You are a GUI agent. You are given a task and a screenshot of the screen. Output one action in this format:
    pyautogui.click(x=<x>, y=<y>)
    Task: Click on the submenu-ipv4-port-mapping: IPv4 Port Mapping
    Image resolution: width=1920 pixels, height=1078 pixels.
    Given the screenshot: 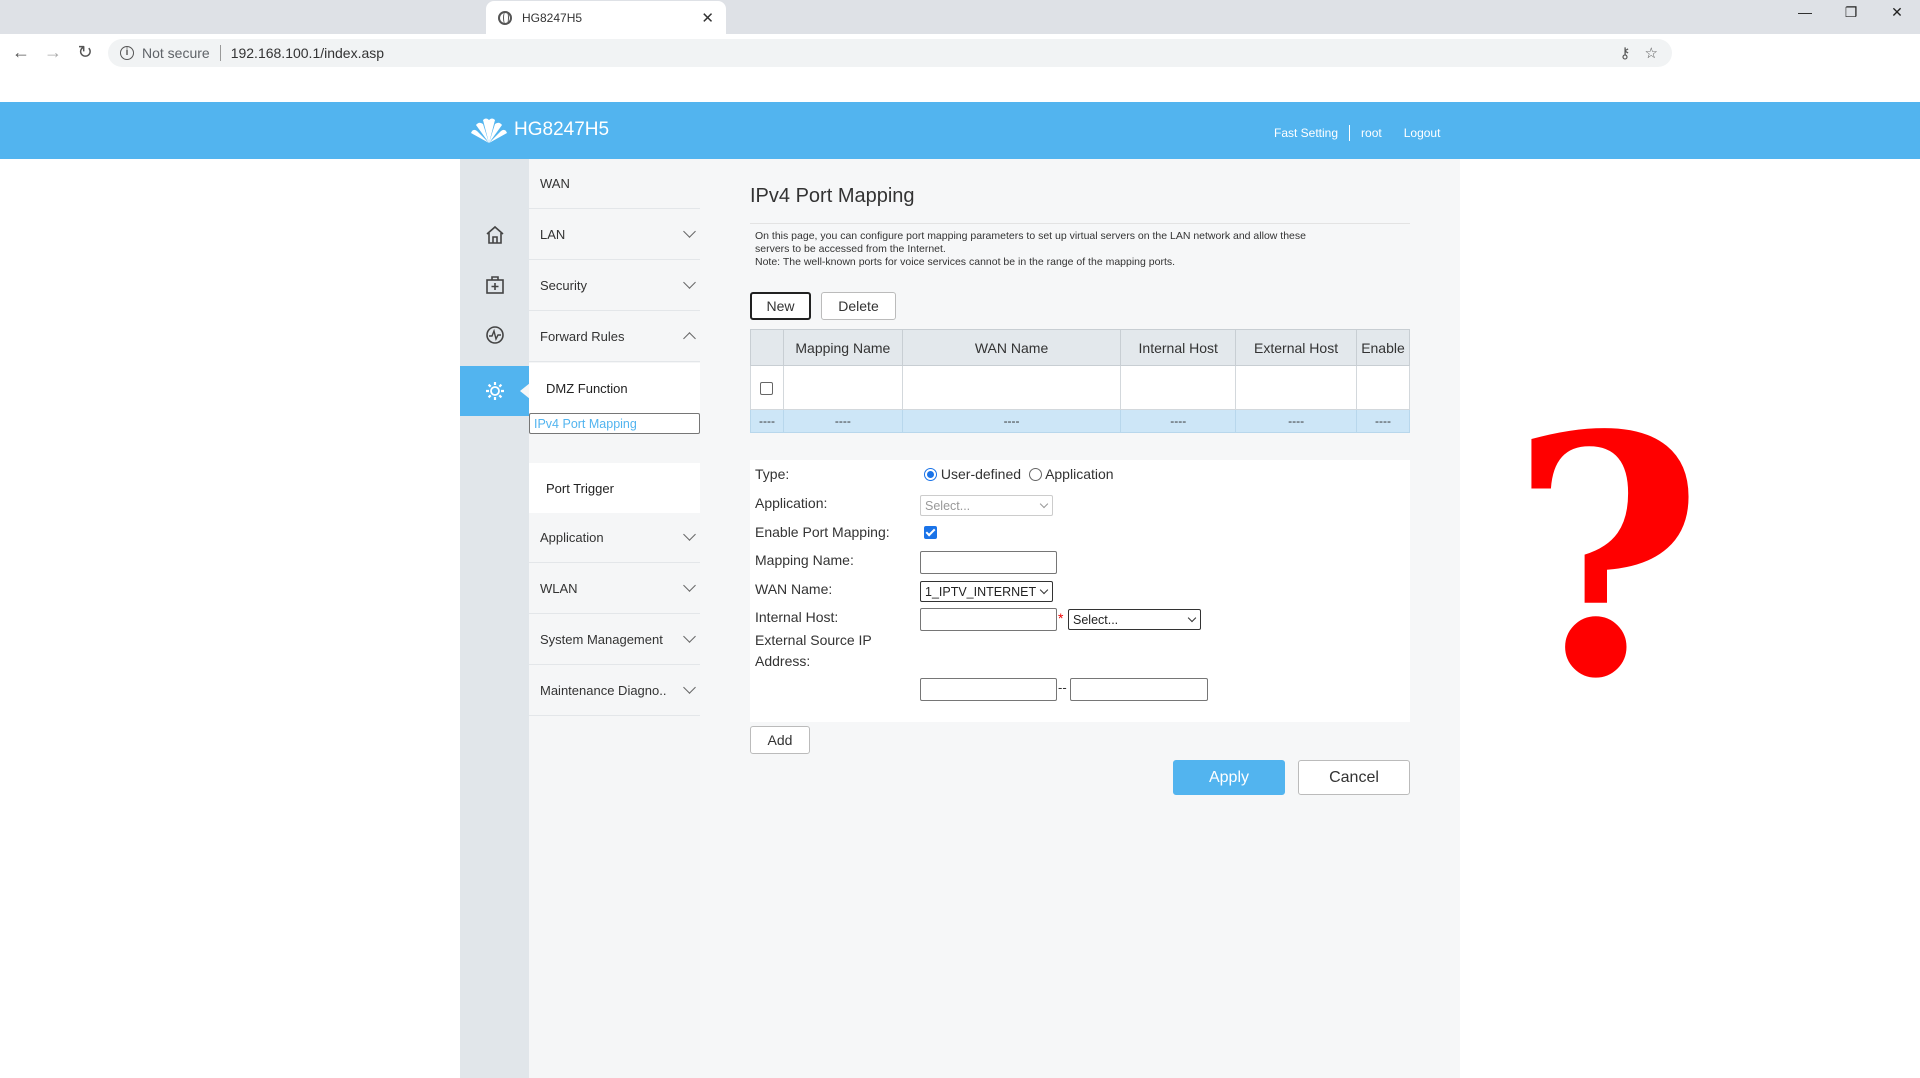 What is the action you would take?
    pyautogui.click(x=614, y=423)
    